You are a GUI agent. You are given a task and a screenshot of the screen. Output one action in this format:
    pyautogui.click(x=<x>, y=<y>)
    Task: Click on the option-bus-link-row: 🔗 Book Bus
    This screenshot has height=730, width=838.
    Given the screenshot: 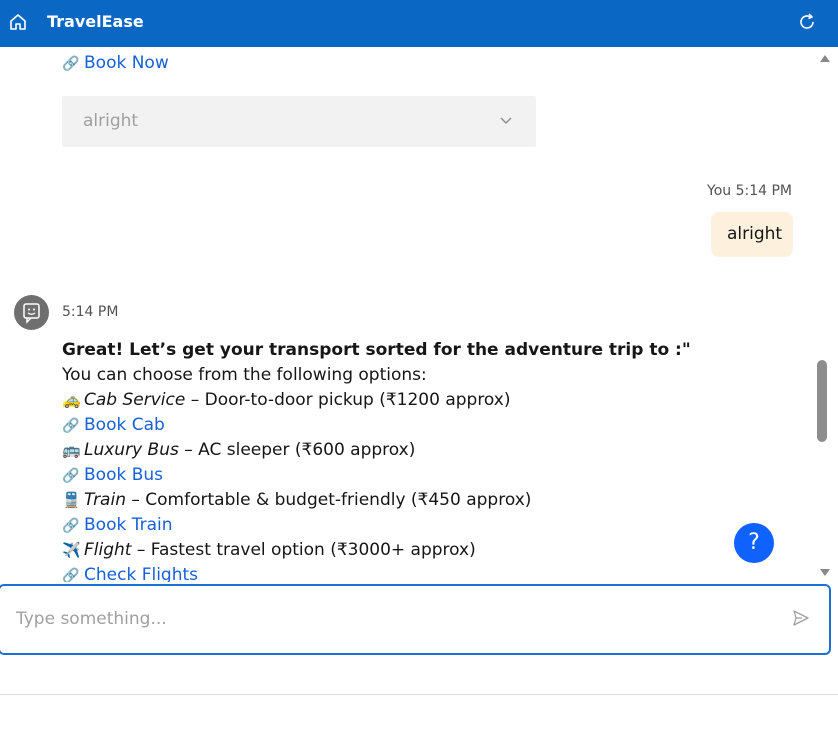 What is the action you would take?
    pyautogui.click(x=112, y=475)
    